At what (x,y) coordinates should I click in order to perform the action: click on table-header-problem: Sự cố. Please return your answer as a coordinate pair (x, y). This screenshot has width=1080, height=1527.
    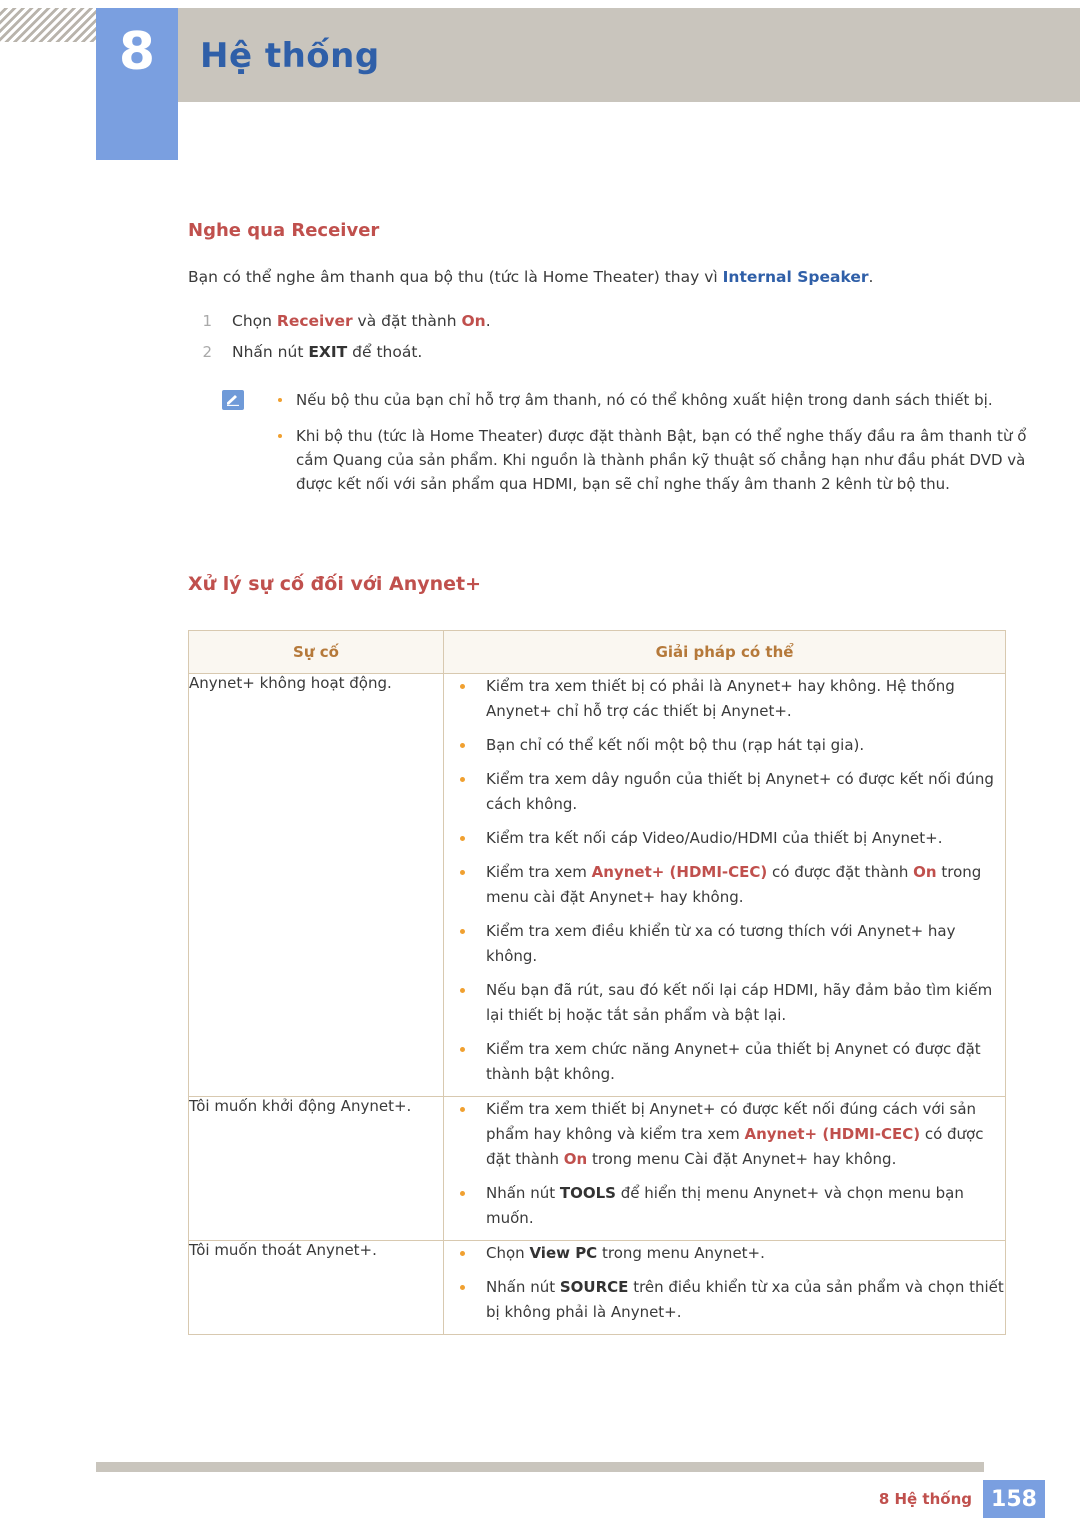
    Looking at the image, I should click on (316, 652).